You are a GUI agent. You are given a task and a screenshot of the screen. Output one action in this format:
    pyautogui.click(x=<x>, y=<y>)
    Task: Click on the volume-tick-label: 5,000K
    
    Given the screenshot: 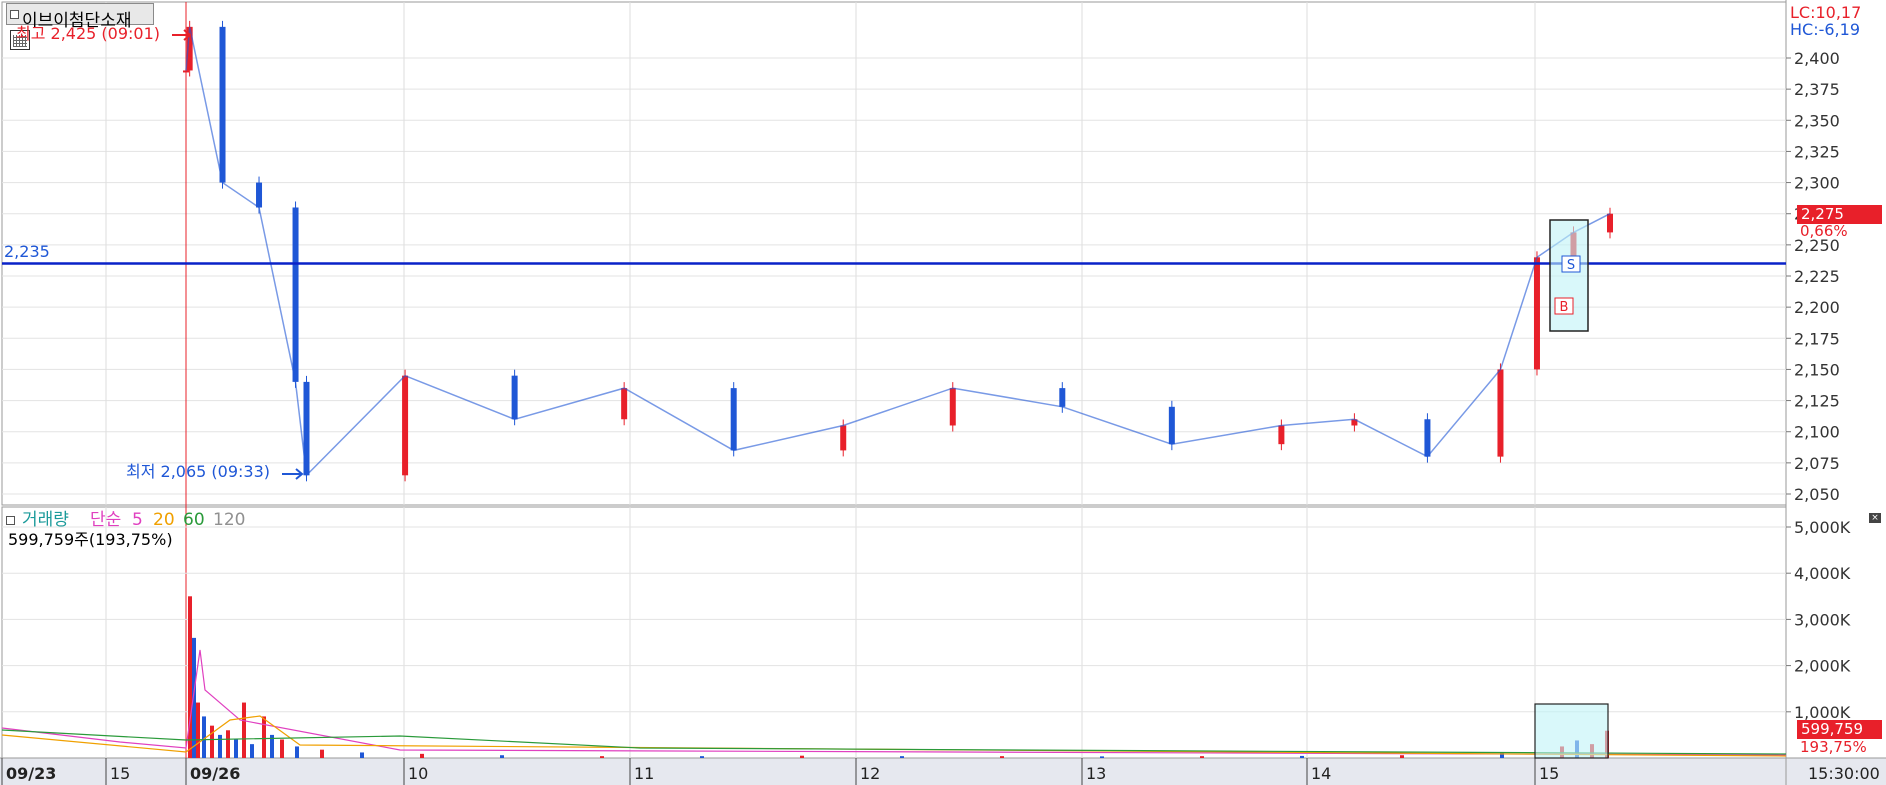 What is the action you would take?
    pyautogui.click(x=1822, y=527)
    